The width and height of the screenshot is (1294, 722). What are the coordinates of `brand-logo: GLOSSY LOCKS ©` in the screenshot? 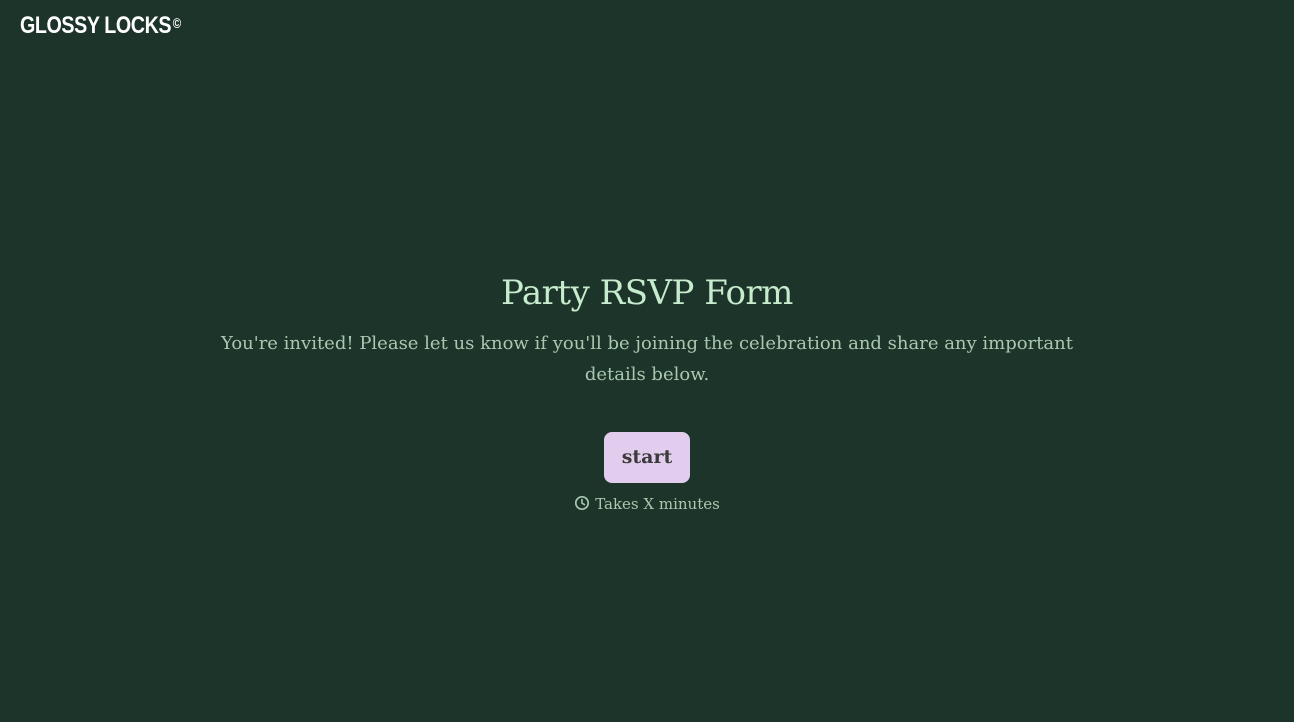 It's located at (100, 26).